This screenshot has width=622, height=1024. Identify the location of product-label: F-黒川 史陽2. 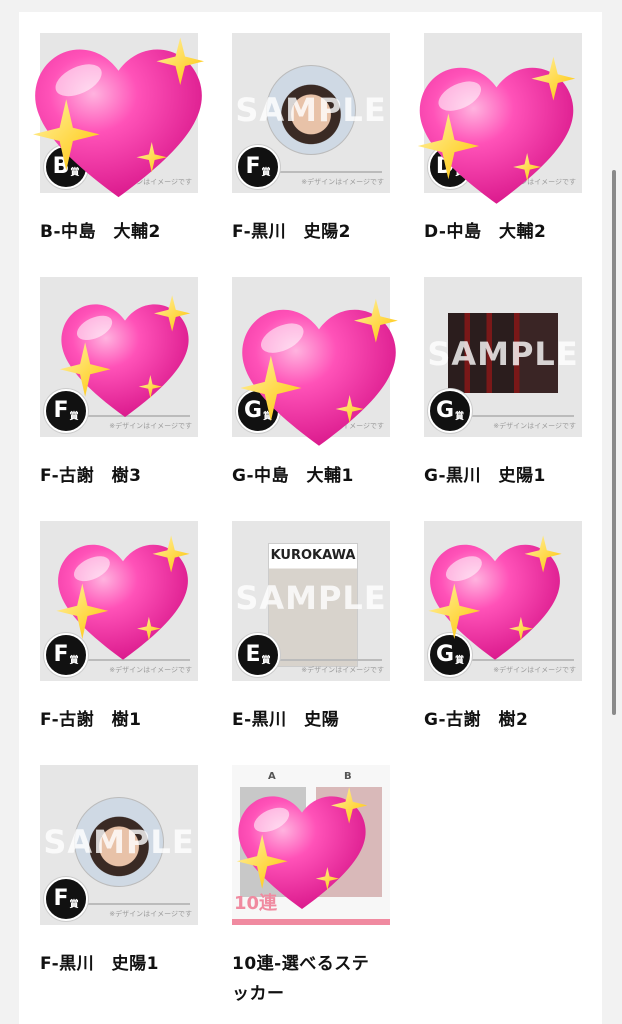
(312, 232).